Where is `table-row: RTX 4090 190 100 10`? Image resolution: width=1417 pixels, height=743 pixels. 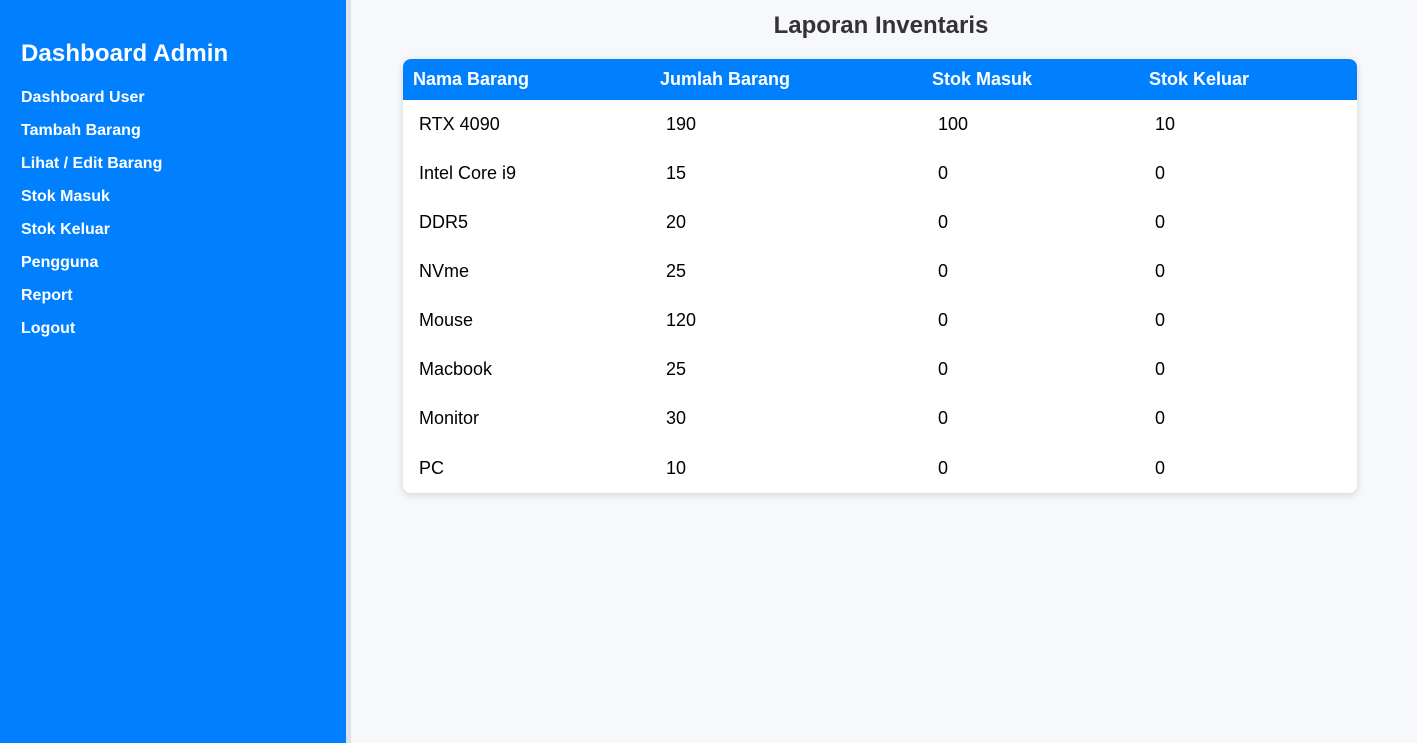
table-row: RTX 4090 190 100 10 is located at coordinates (880, 124).